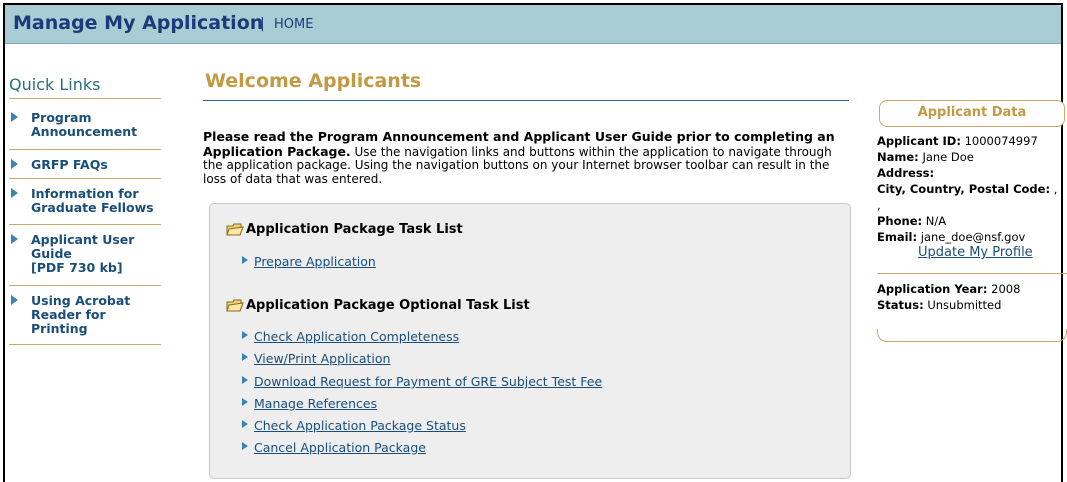 The image size is (1067, 482). Describe the element at coordinates (898, 157) in the screenshot. I see `field-label: Name:` at that location.